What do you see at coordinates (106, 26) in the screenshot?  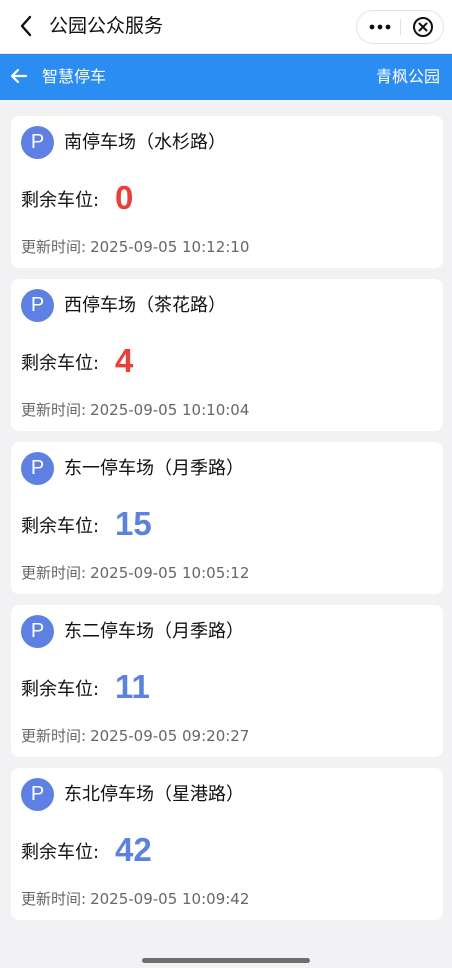 I see `page-title: 公园公众服务` at bounding box center [106, 26].